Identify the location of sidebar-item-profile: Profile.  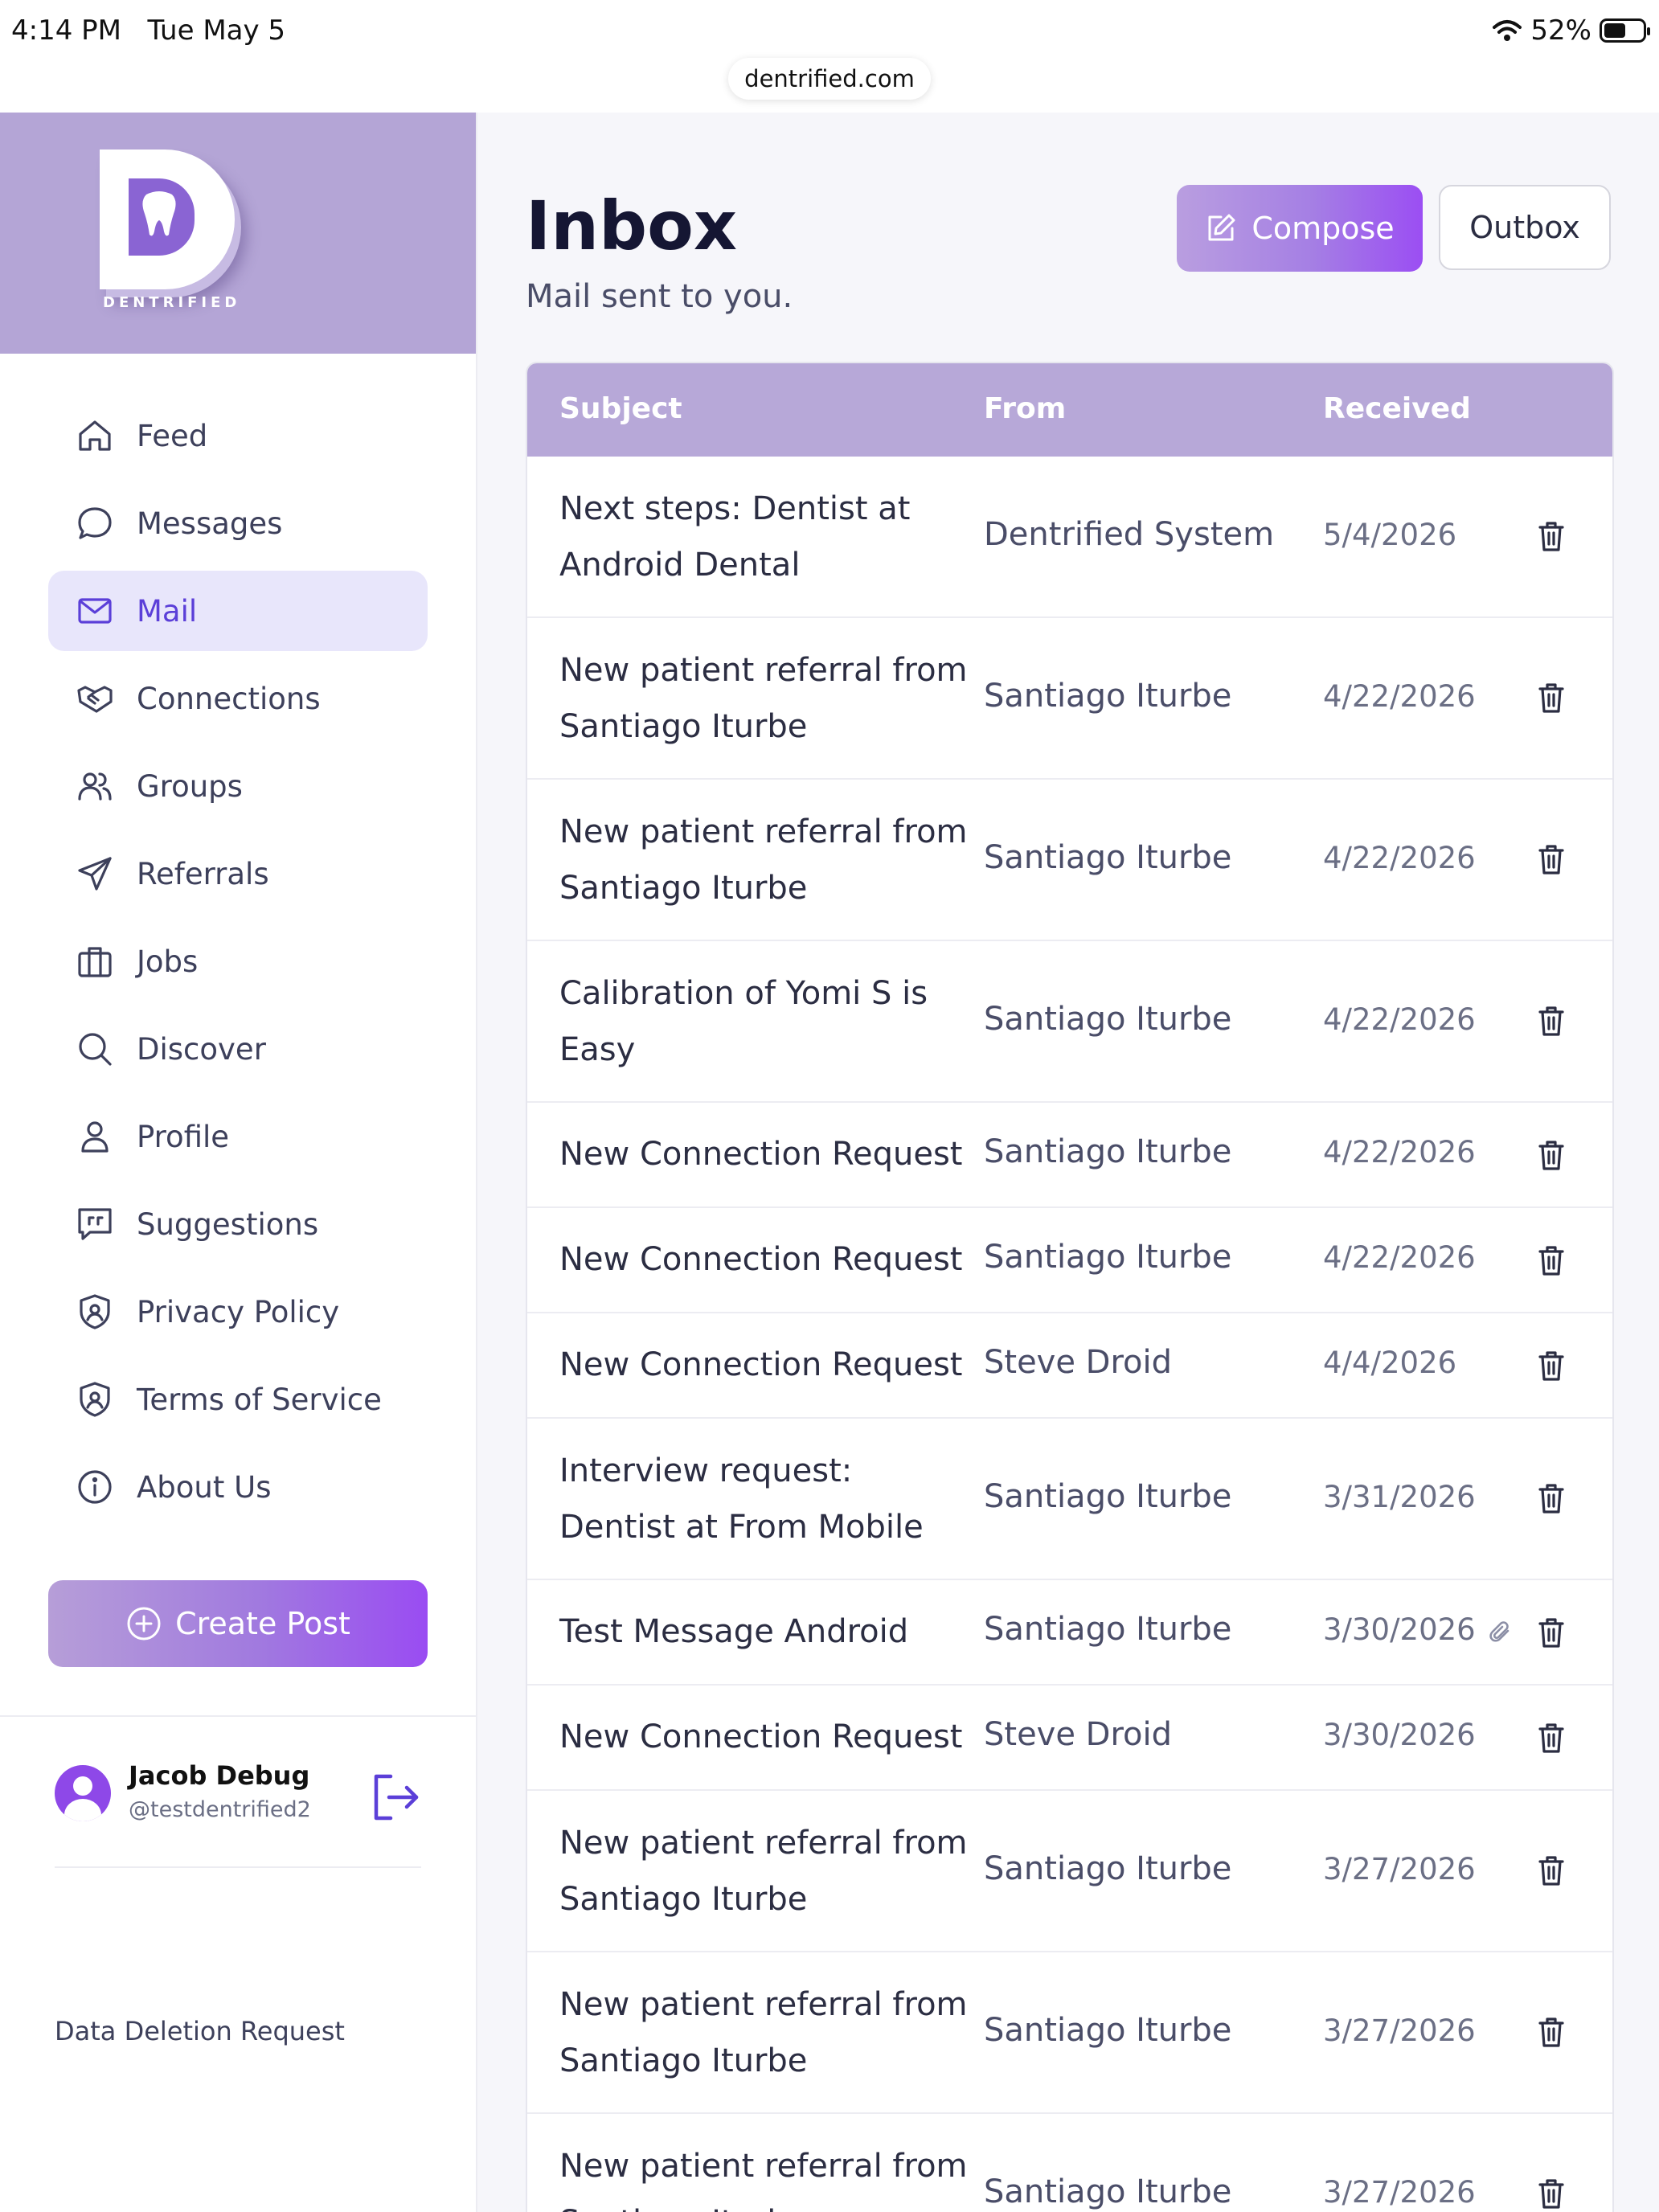
(238, 1136).